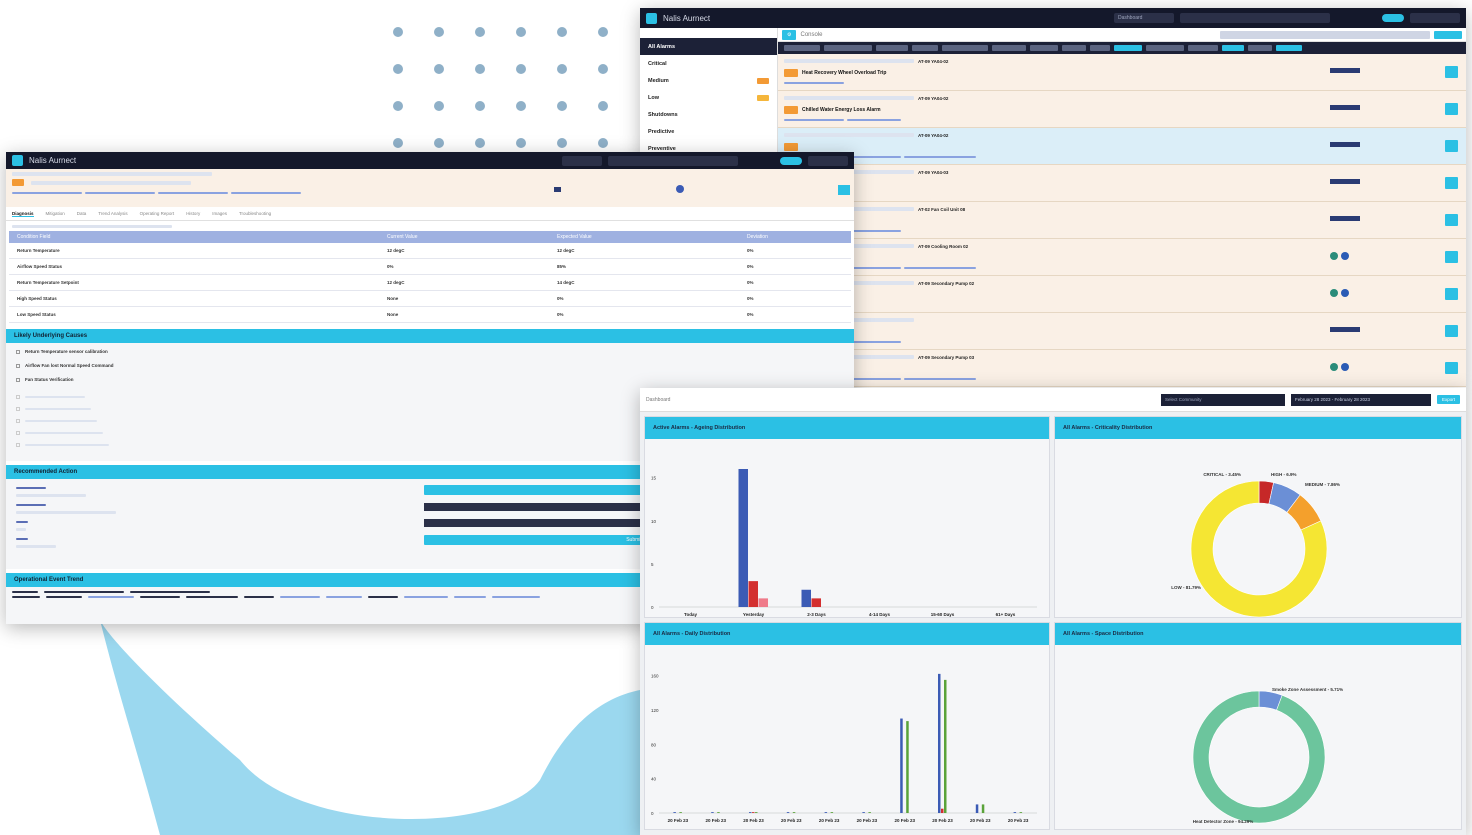 The height and width of the screenshot is (835, 1472). What do you see at coordinates (55, 213) in the screenshot?
I see `detail-tab: Mitigation` at bounding box center [55, 213].